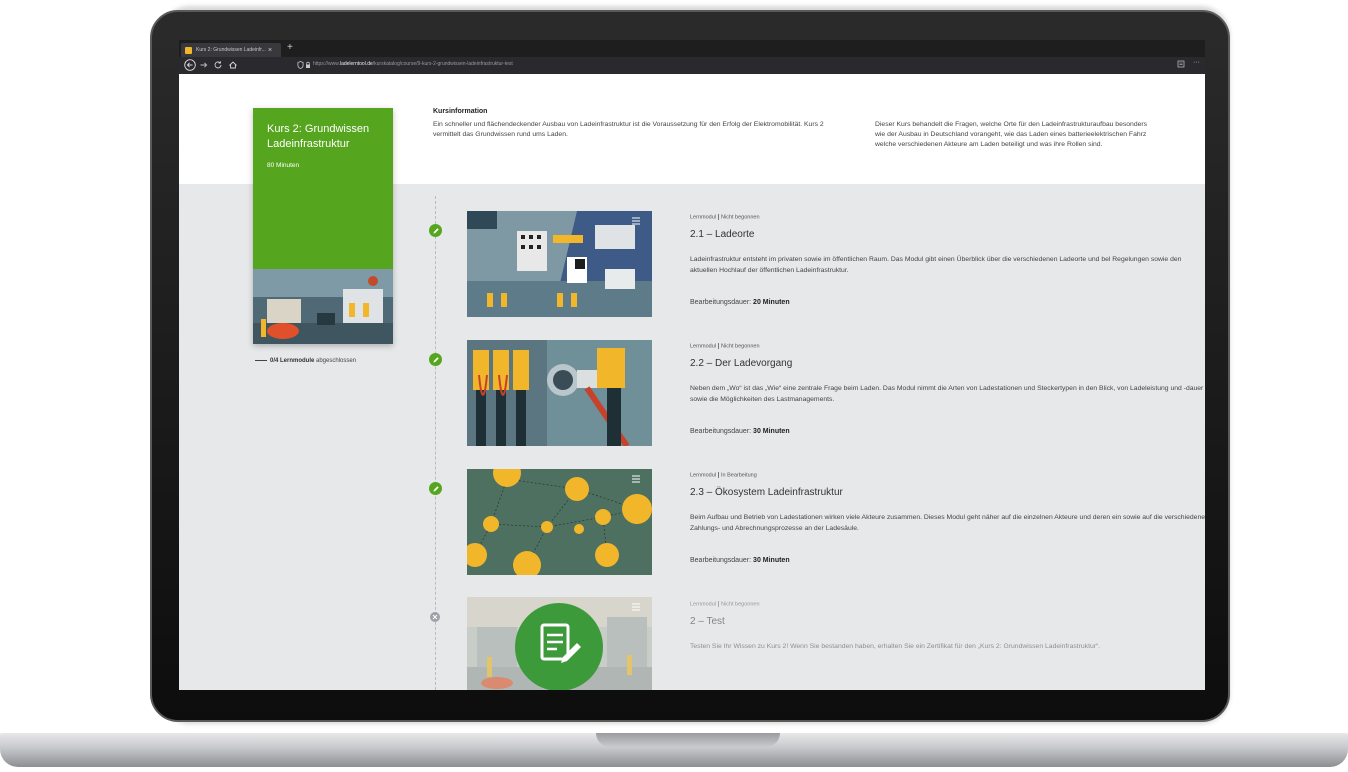 This screenshot has width=1348, height=772. Describe the element at coordinates (692, 48) in the screenshot. I see `tab-bar: Kurs 2: Grundwissen Ladeinfr... × +` at that location.